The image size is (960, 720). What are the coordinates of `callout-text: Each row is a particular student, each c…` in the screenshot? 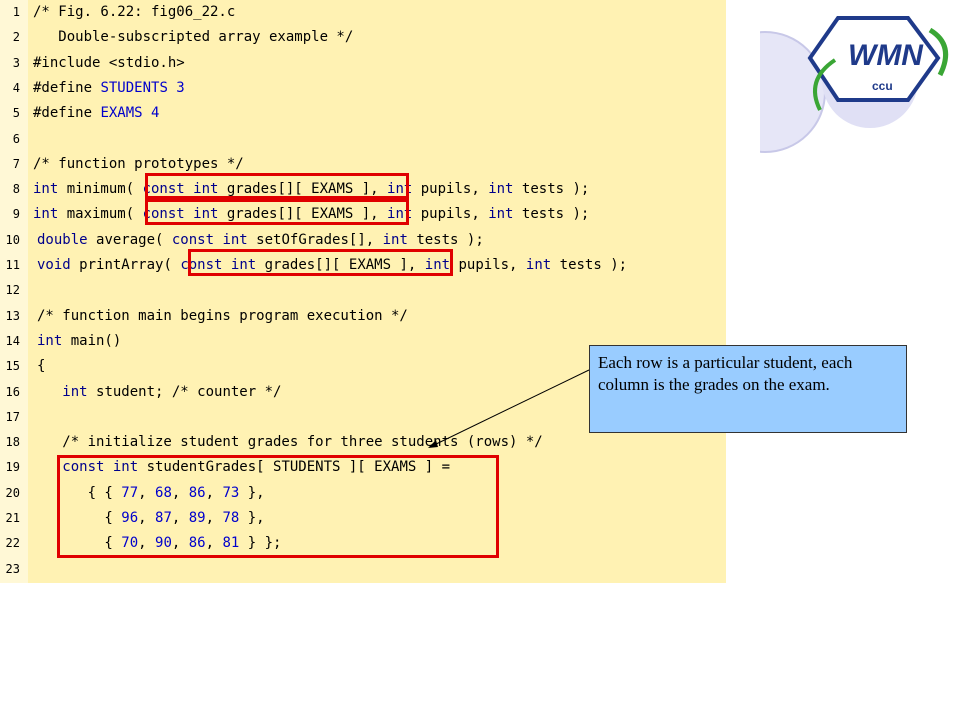 It's located at (725, 373).